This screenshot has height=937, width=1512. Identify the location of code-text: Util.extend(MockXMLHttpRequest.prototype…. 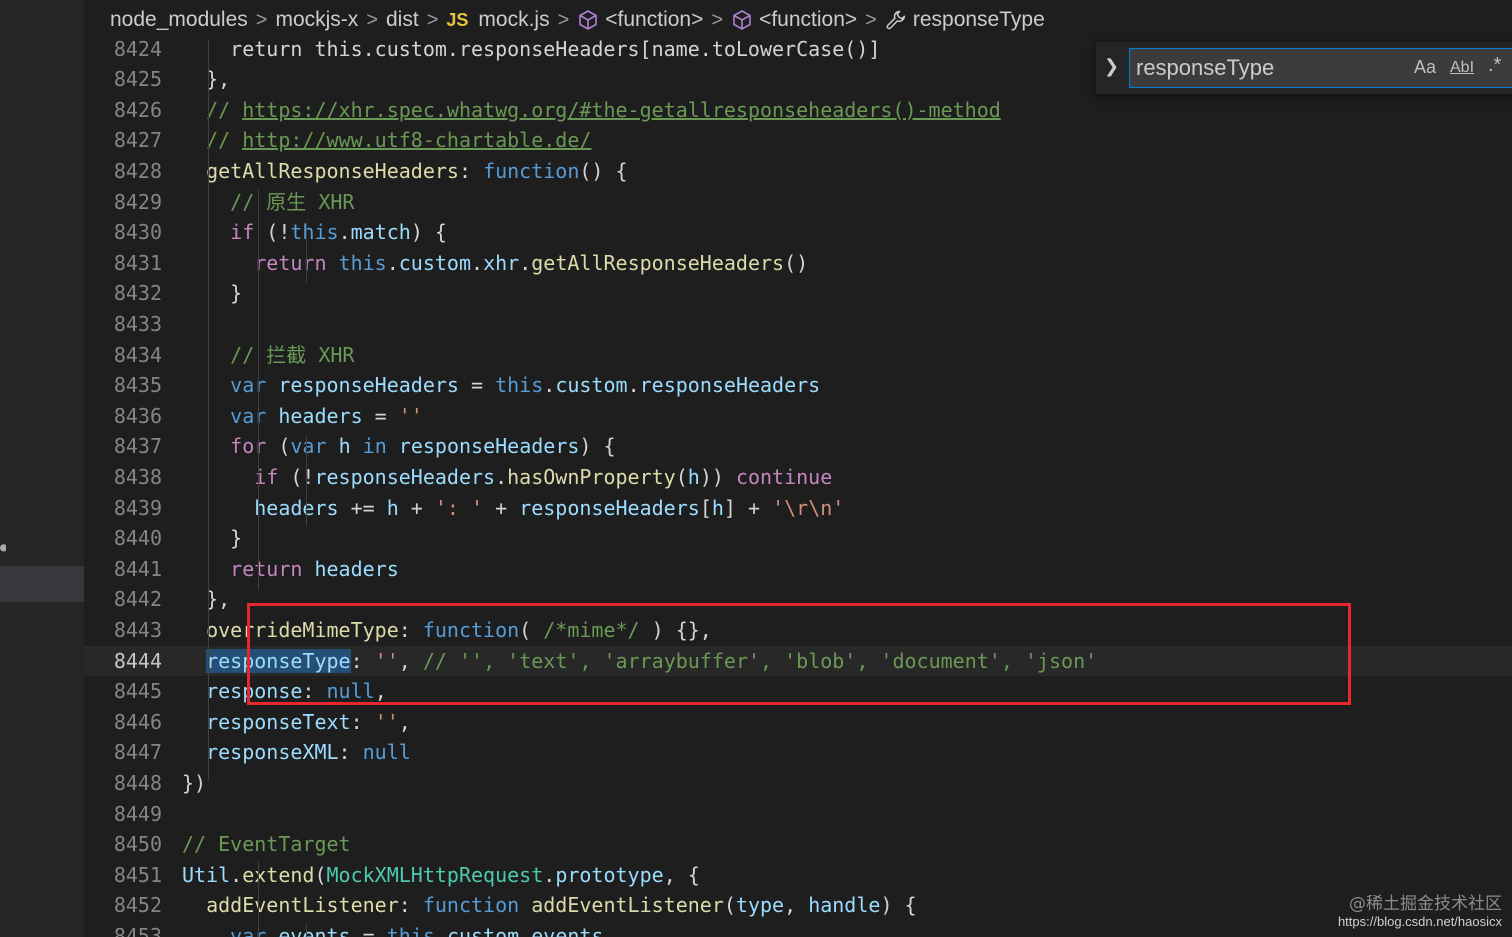
(441, 875).